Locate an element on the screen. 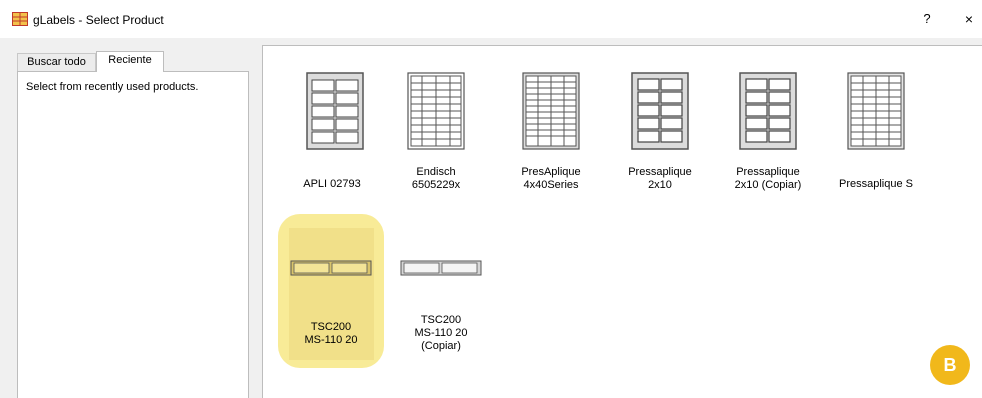  product-label: Pressaplique S is located at coordinates (876, 184).